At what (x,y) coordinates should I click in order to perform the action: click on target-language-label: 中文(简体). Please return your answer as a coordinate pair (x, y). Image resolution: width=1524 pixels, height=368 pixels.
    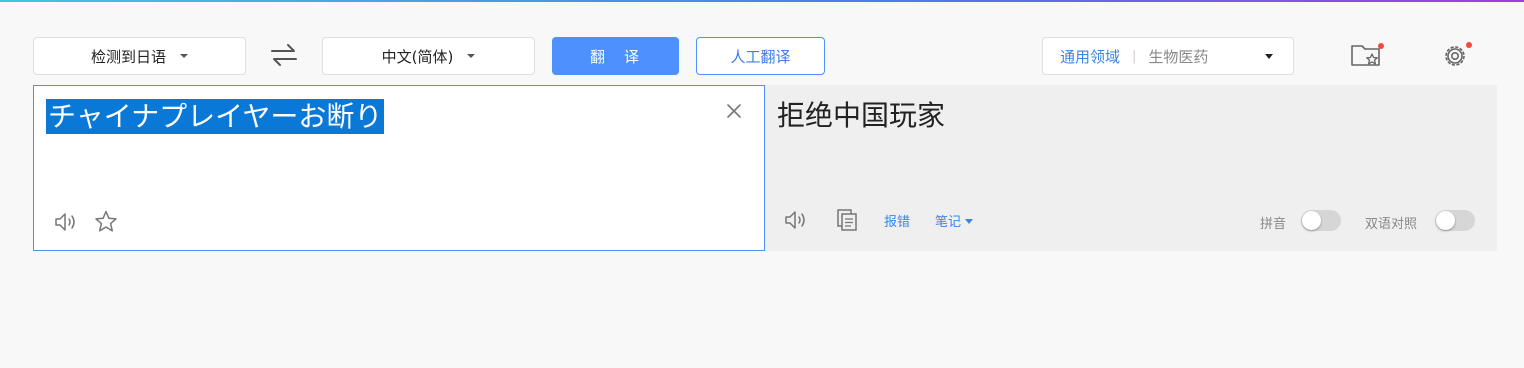
    Looking at the image, I should click on (417, 56).